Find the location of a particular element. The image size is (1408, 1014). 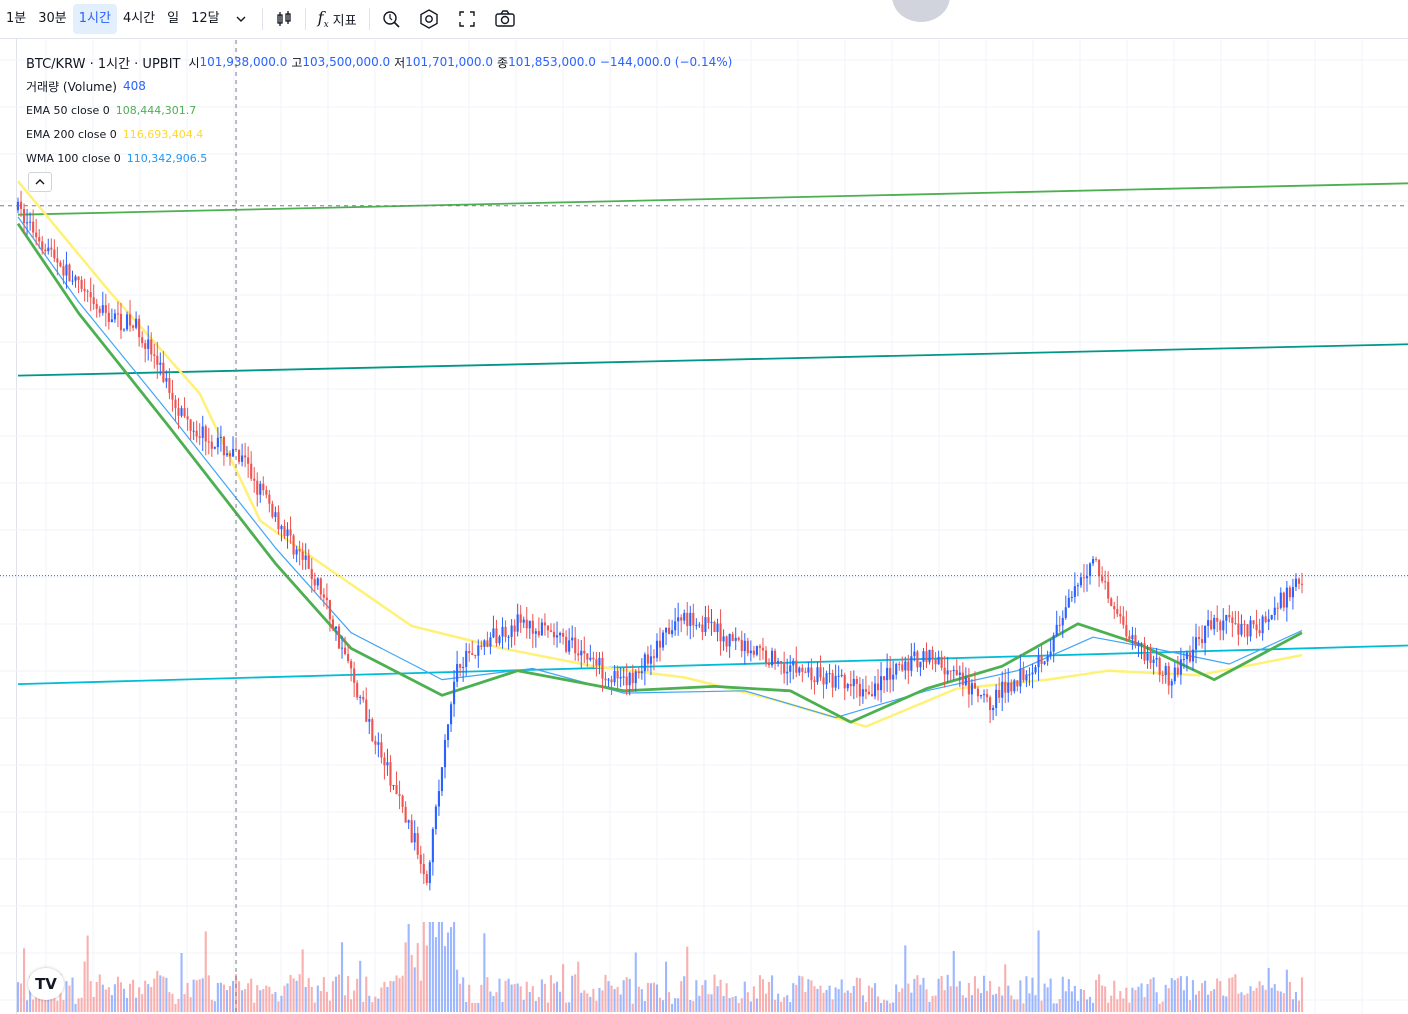

interval-1d: 일 is located at coordinates (173, 19).